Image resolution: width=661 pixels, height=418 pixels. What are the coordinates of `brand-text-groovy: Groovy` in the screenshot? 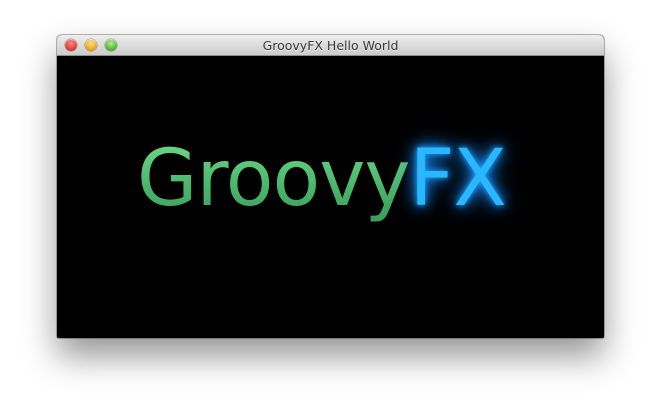 It's located at (274, 179).